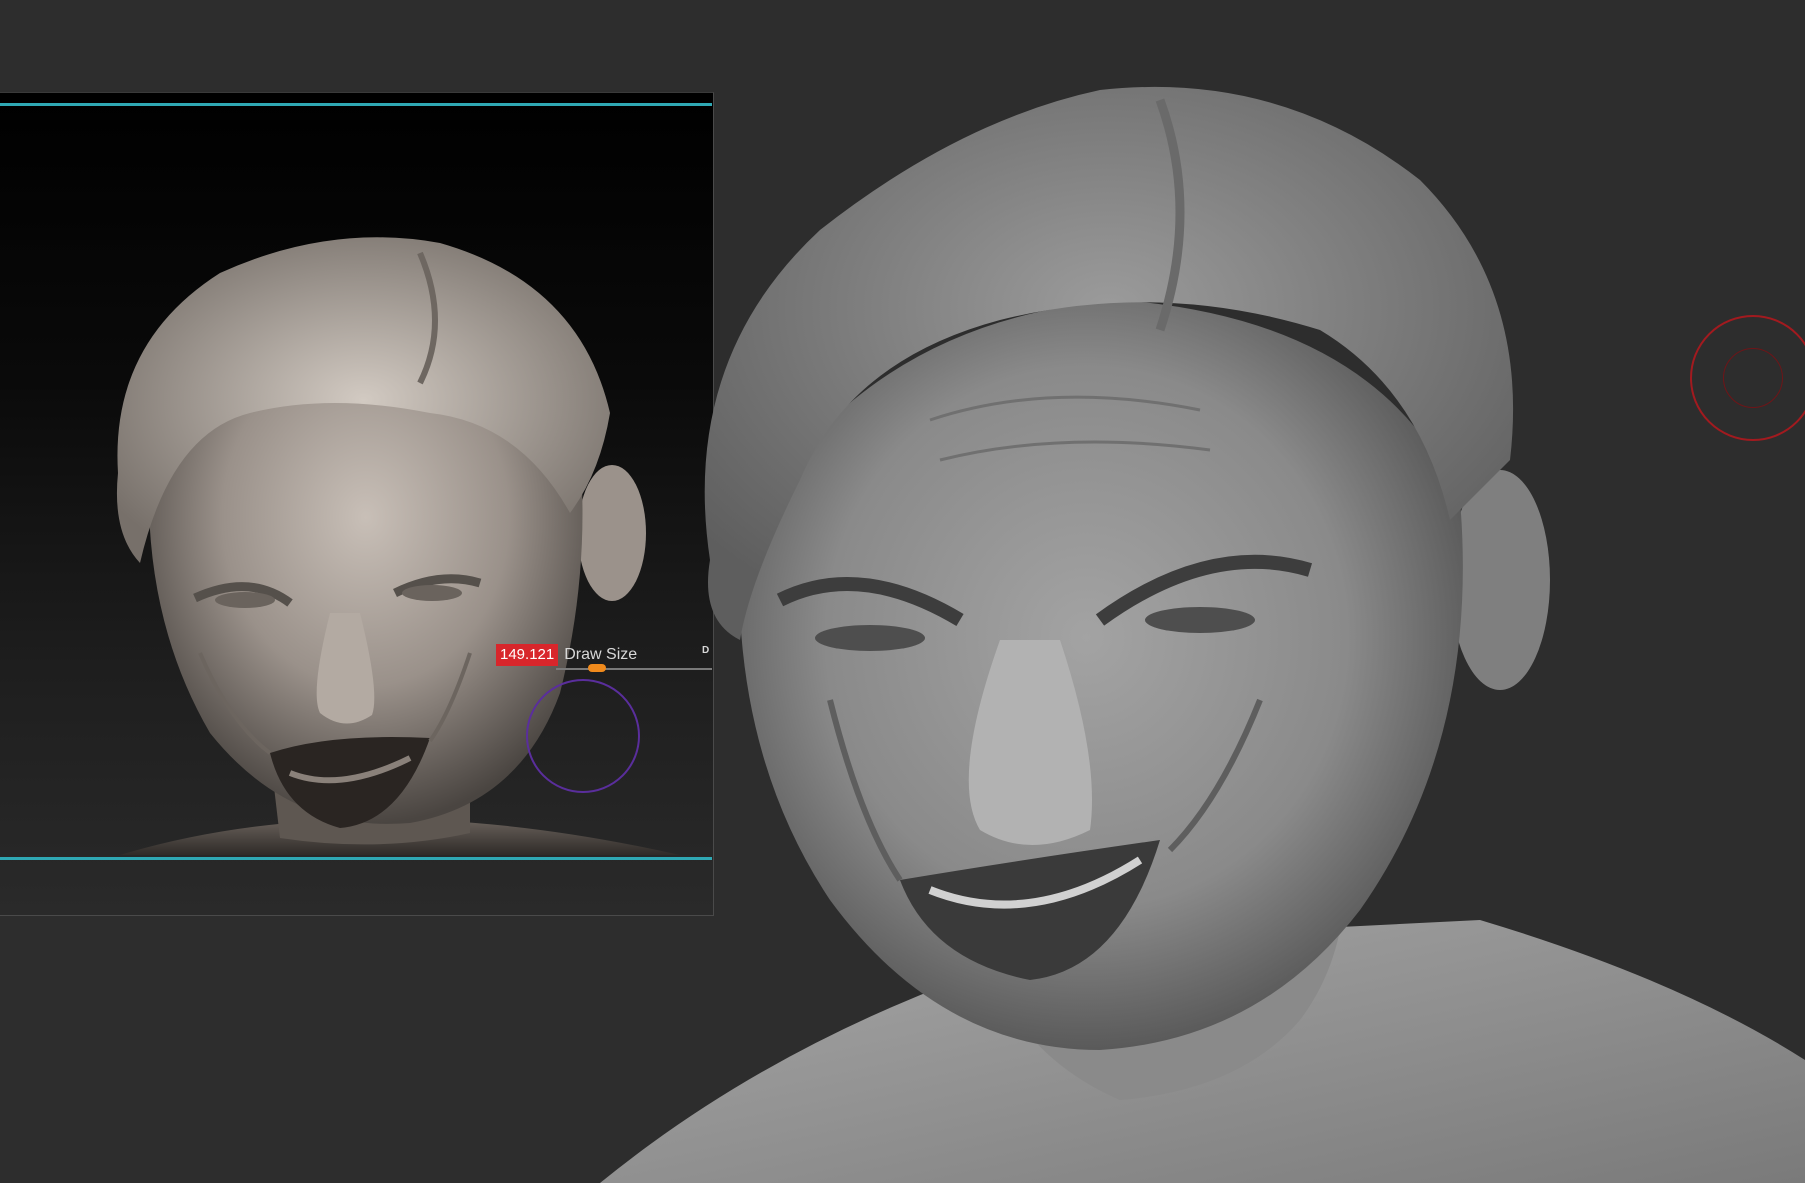 The height and width of the screenshot is (1183, 1805). I want to click on draw-size-value: 149.121, so click(527, 655).